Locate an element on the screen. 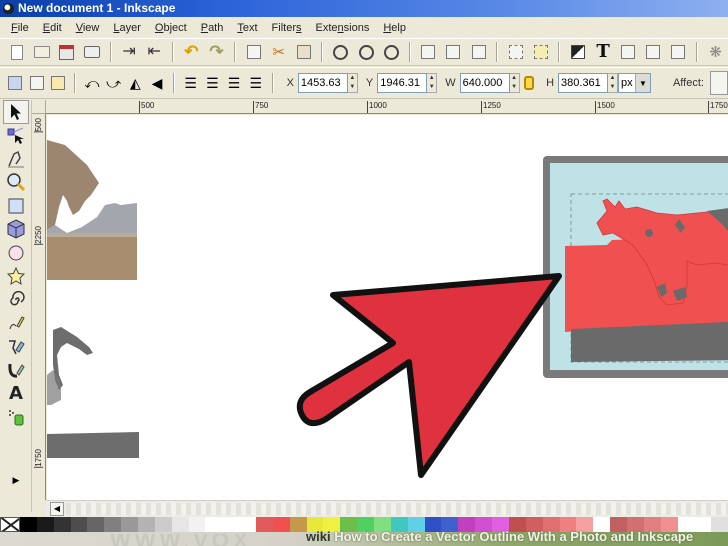  calligraphy-tool-button is located at coordinates (16, 371).